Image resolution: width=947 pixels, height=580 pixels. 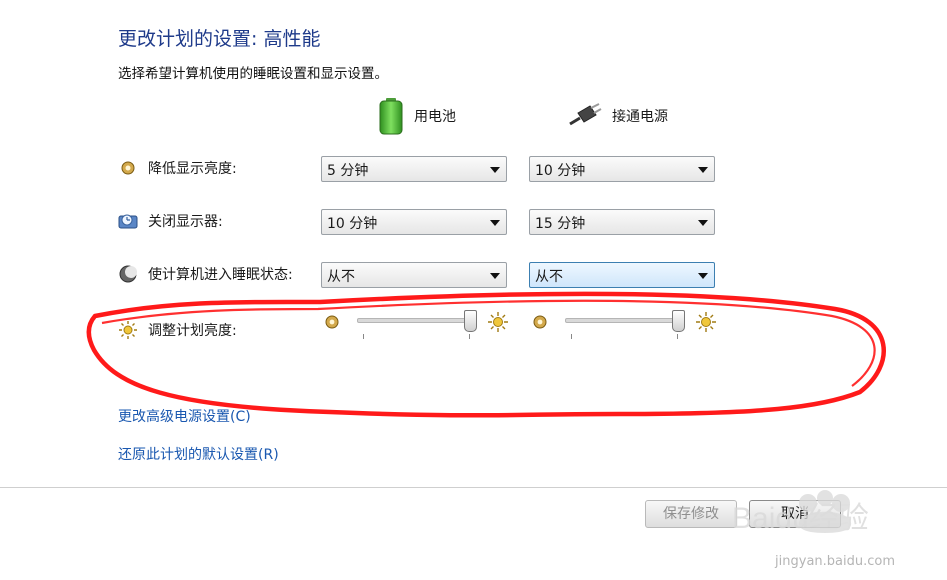 What do you see at coordinates (585, 114) in the screenshot?
I see `power-plug-icon` at bounding box center [585, 114].